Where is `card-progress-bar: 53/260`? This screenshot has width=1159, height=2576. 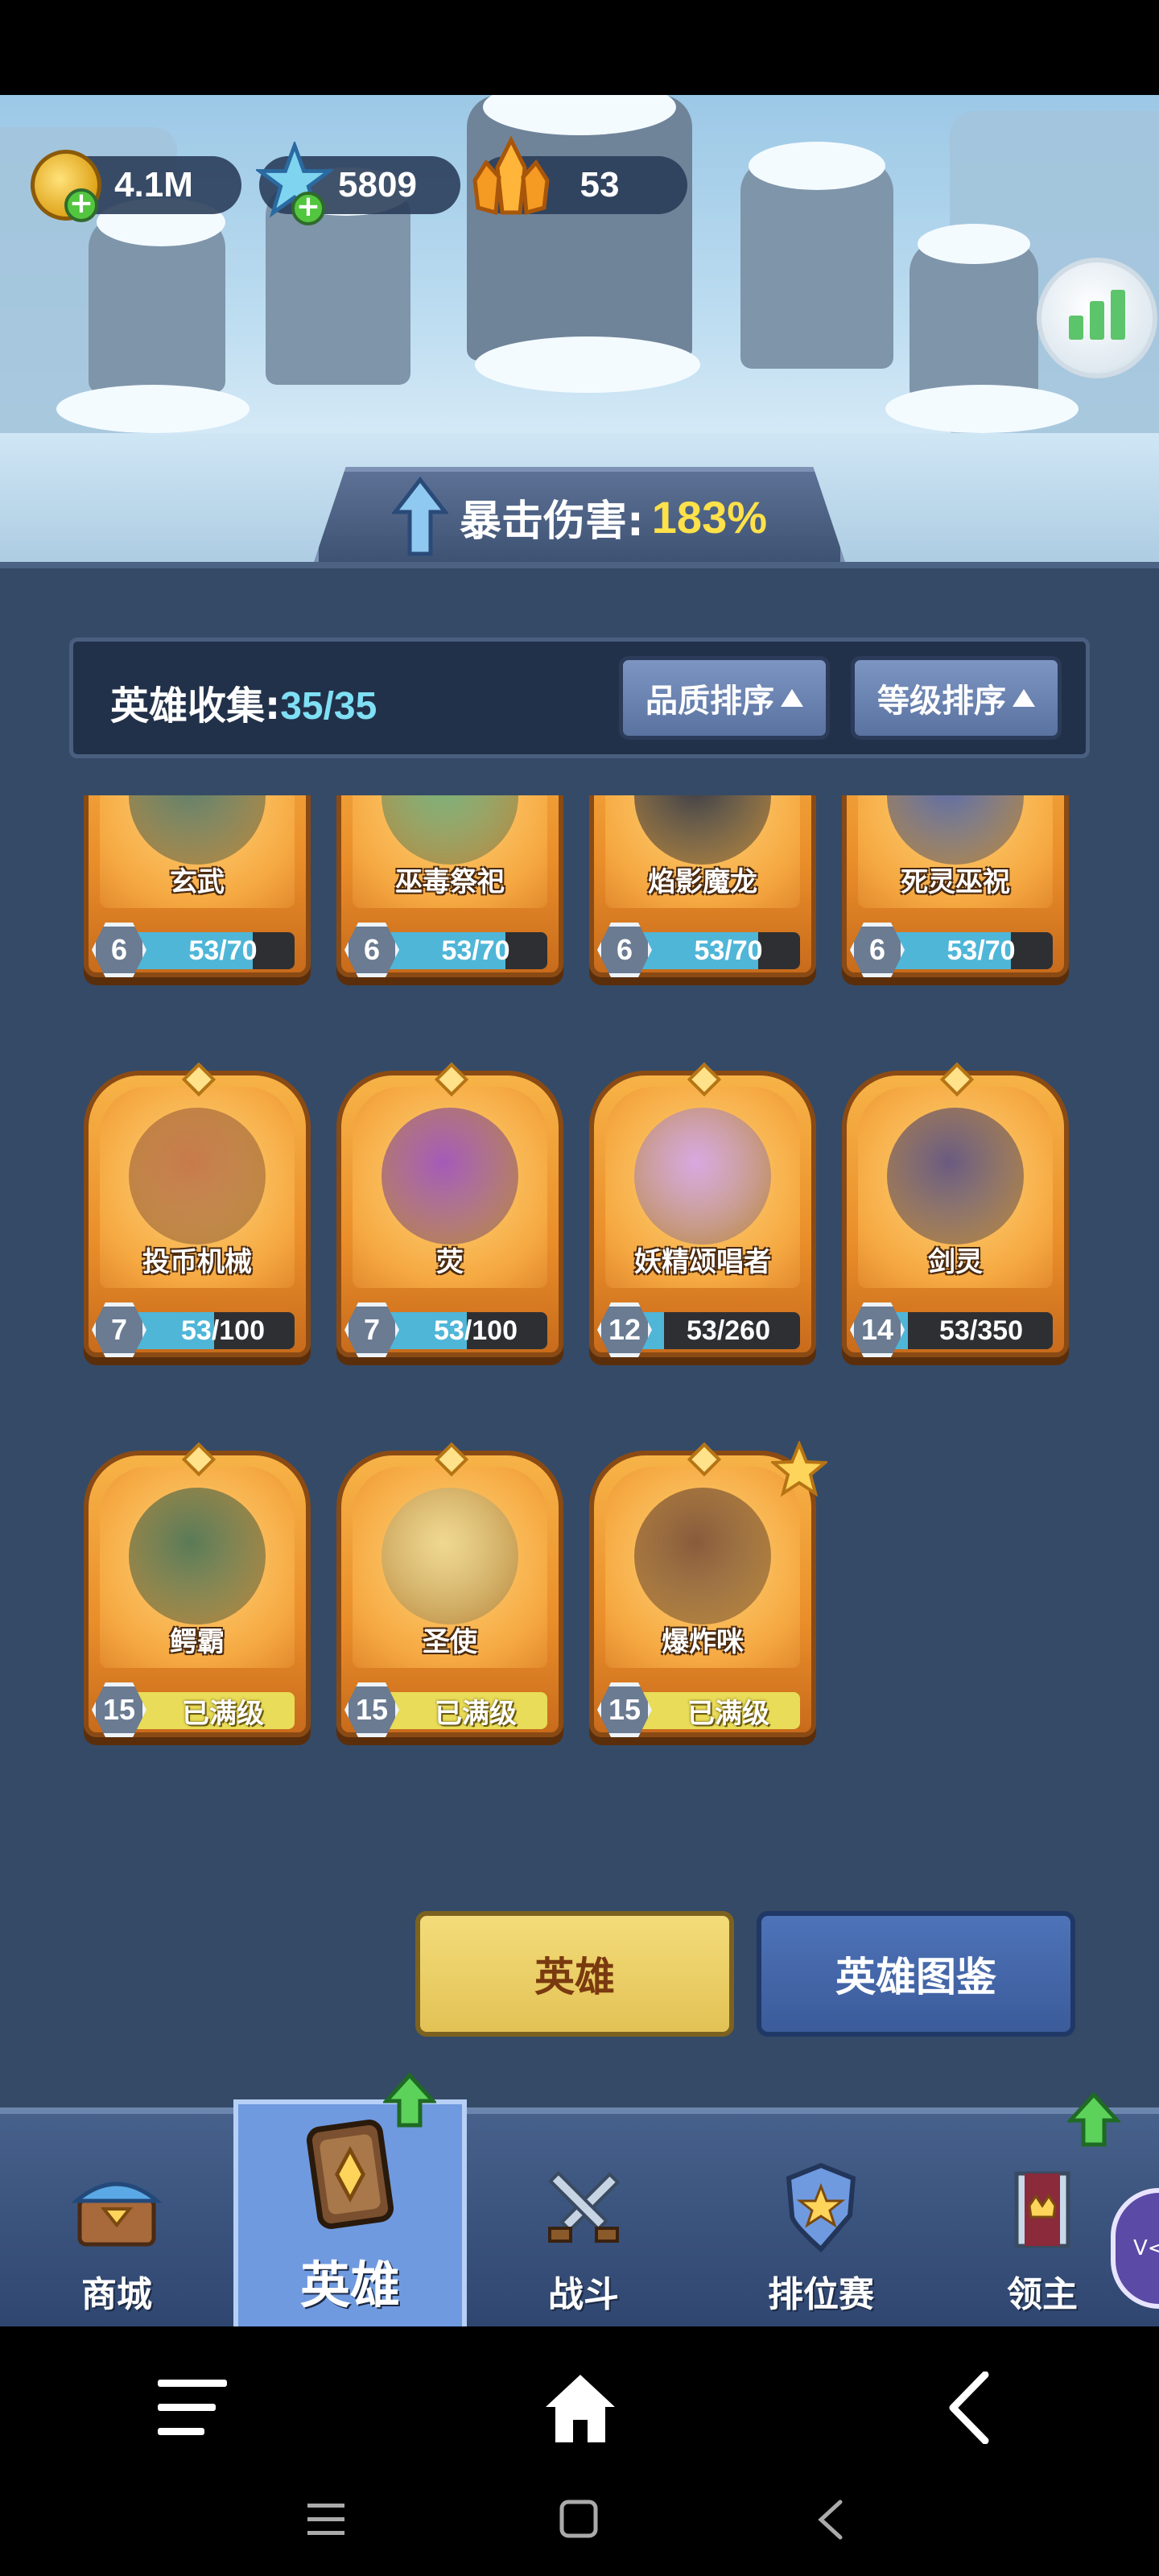
card-progress-bar: 53/260 is located at coordinates (714, 1330).